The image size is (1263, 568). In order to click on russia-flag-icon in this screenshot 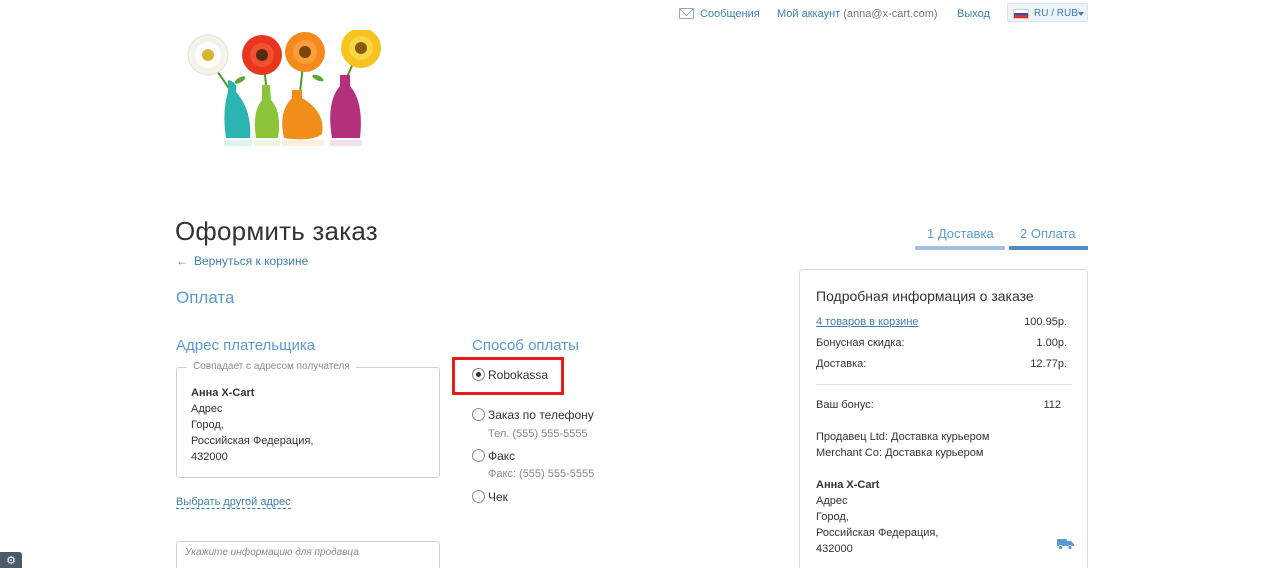, I will do `click(1021, 14)`.